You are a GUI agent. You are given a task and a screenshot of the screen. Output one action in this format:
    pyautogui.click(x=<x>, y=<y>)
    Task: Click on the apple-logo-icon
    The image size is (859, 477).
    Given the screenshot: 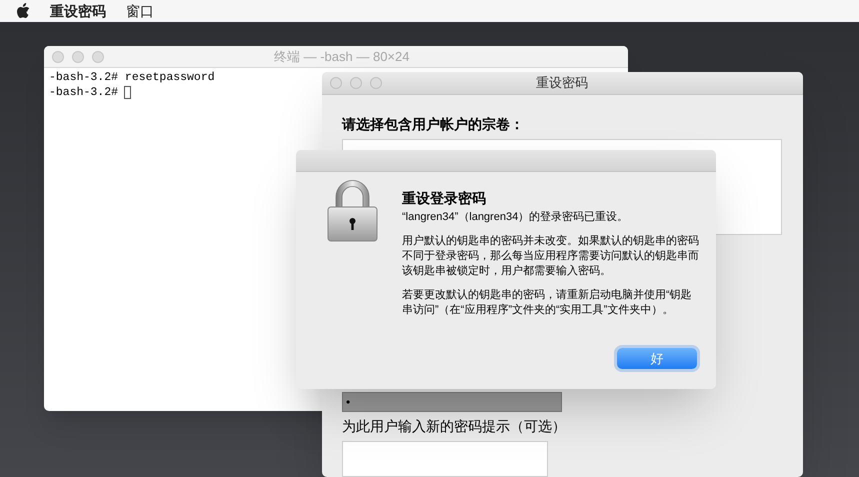 What is the action you would take?
    pyautogui.click(x=23, y=11)
    